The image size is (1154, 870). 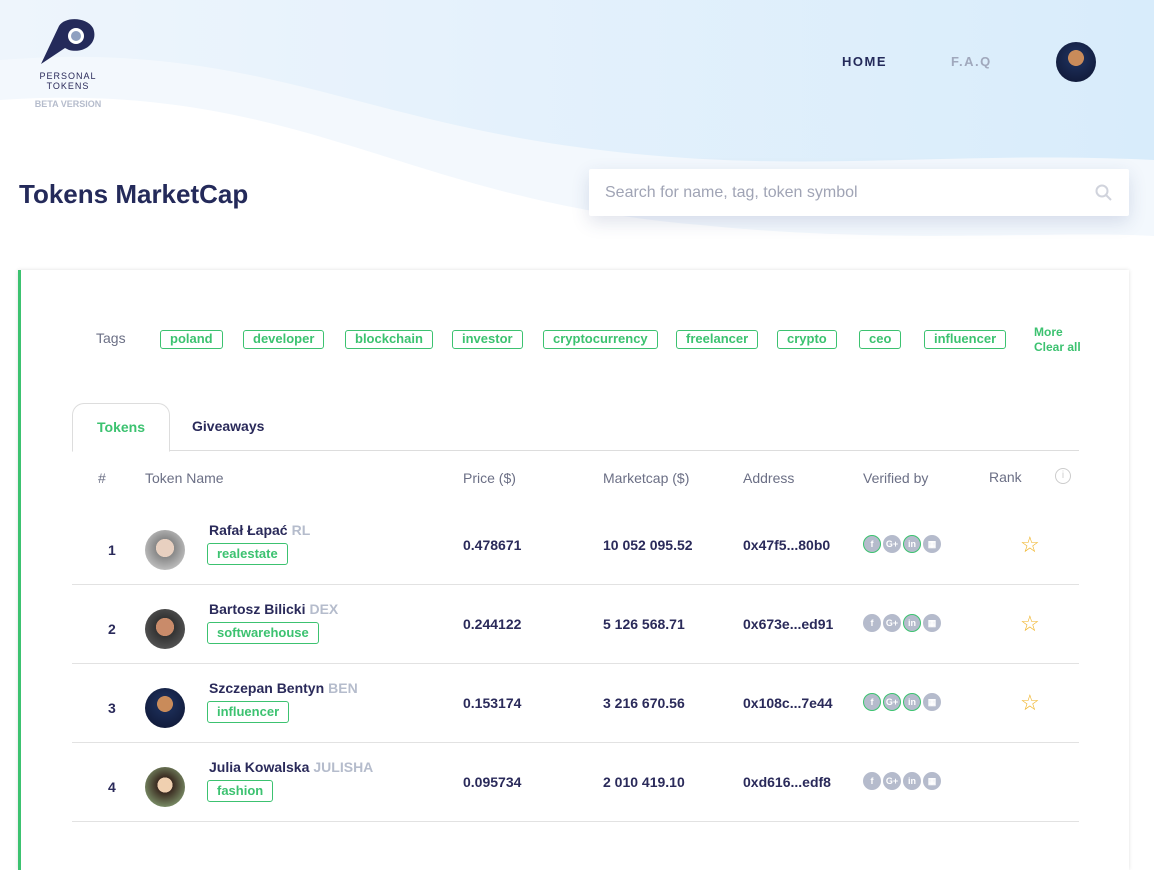 I want to click on search-icon, so click(x=1104, y=193).